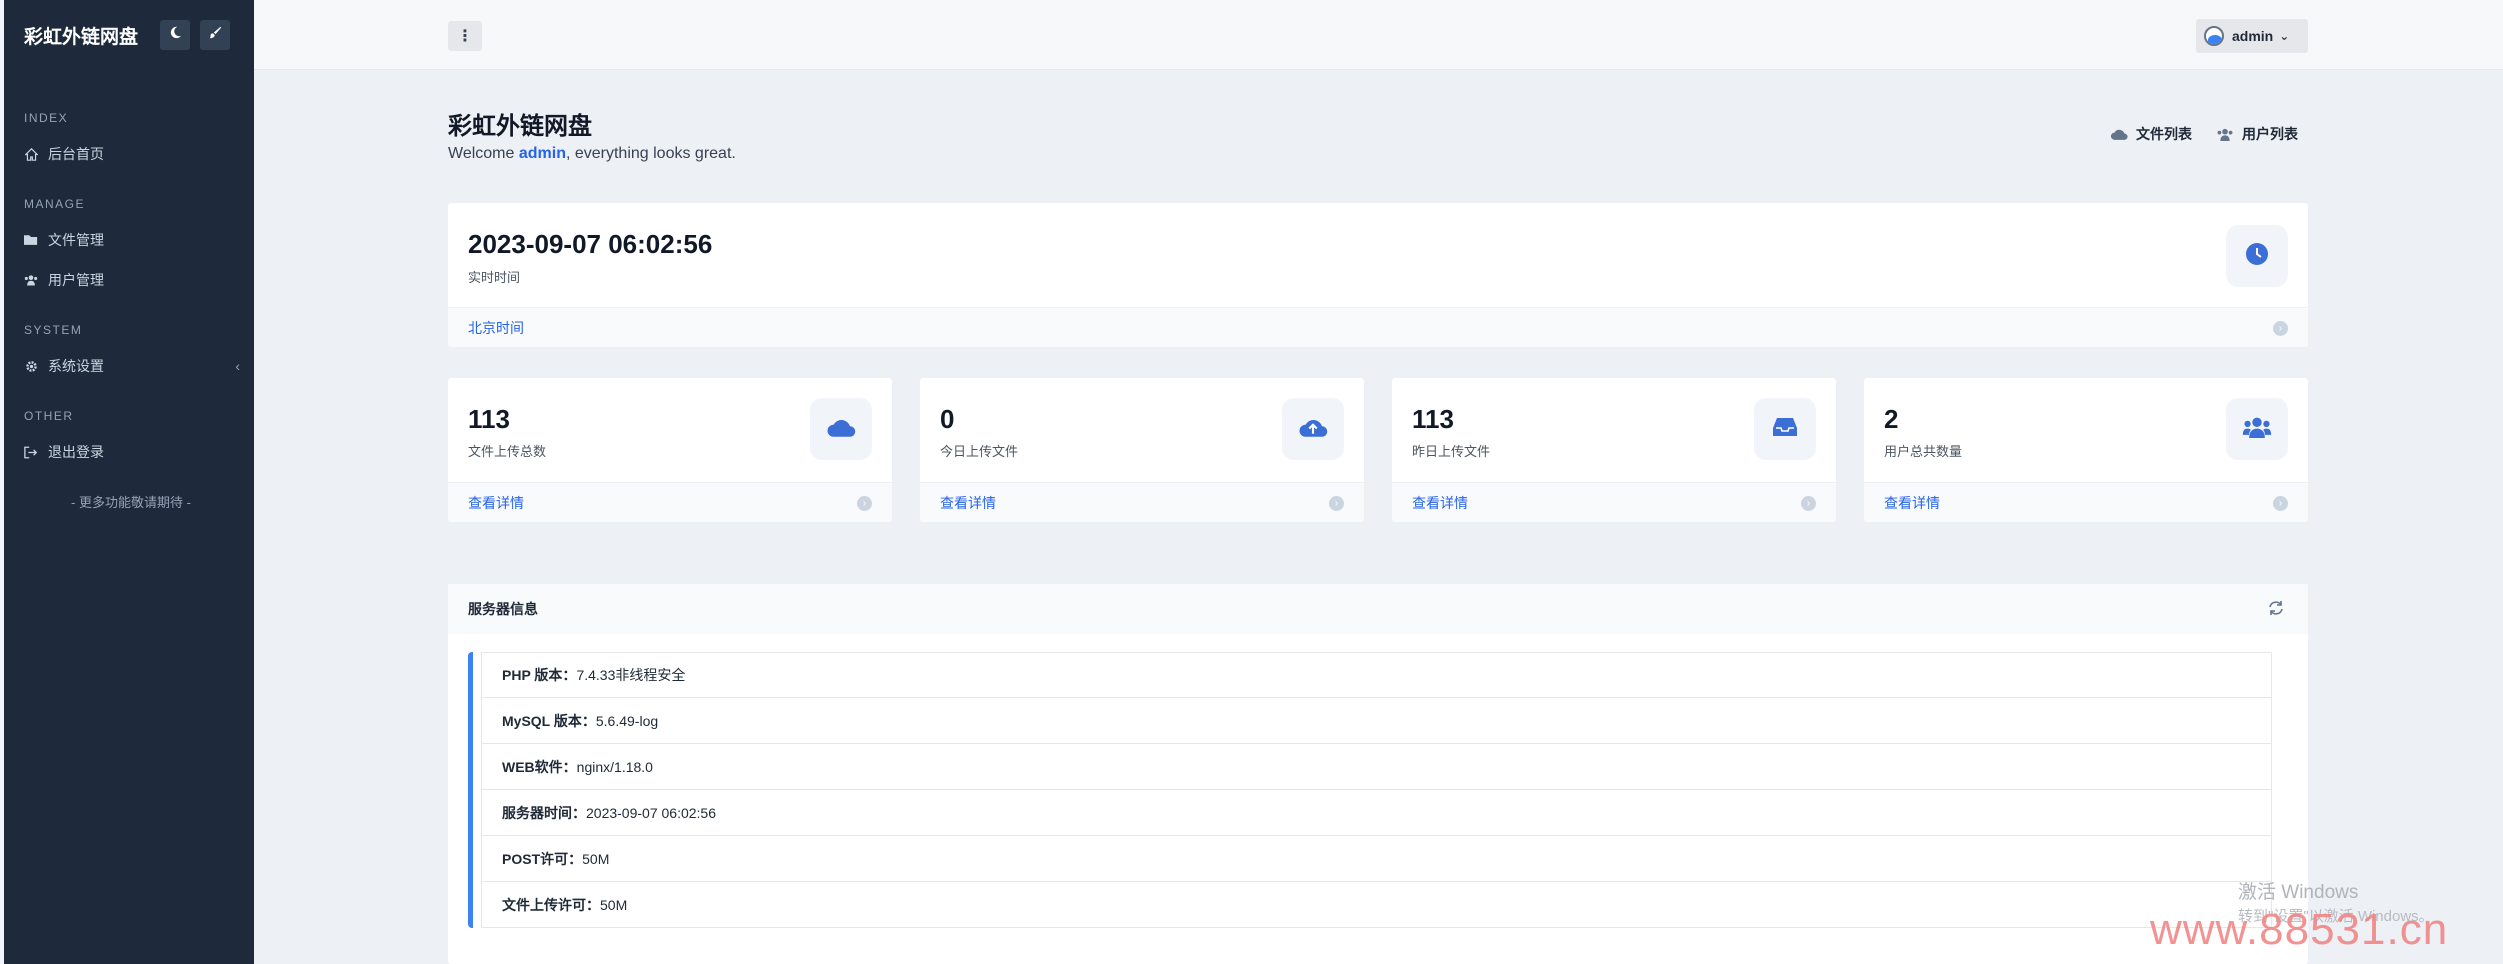  Describe the element at coordinates (2276, 609) in the screenshot. I see `refresh-icon` at that location.